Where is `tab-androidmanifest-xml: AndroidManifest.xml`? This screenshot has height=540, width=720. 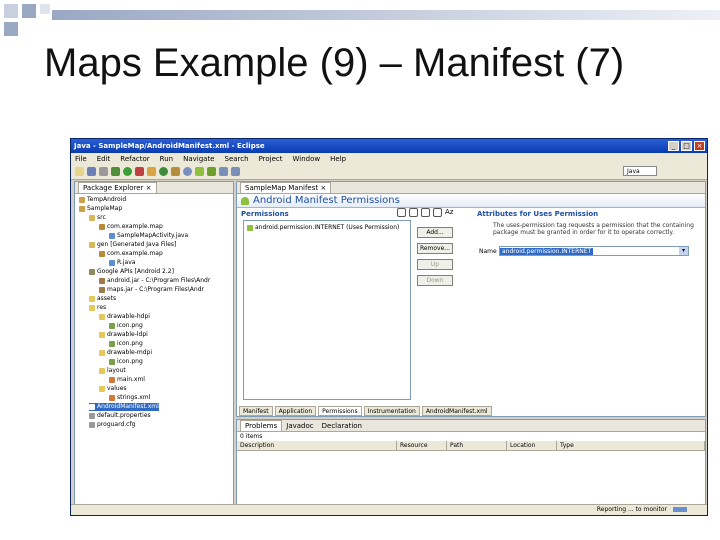 tab-androidmanifest-xml: AndroidManifest.xml is located at coordinates (456, 411).